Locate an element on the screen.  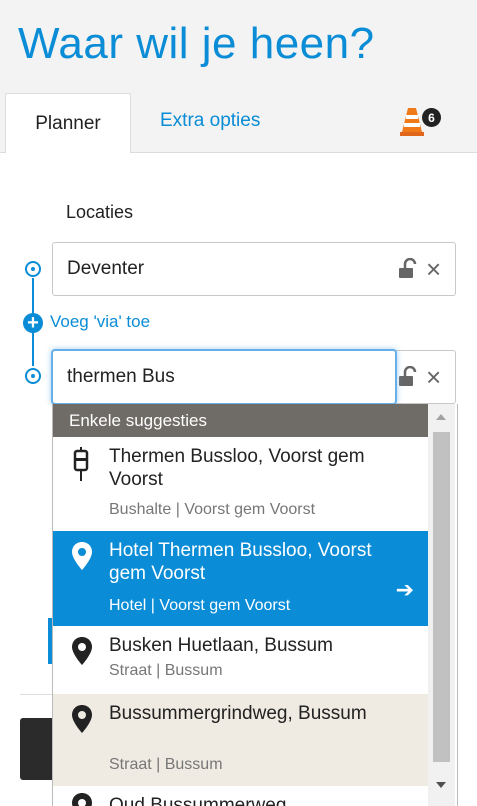
suggestion-title: Busken Huetlaan, Bussum is located at coordinates (221, 645).